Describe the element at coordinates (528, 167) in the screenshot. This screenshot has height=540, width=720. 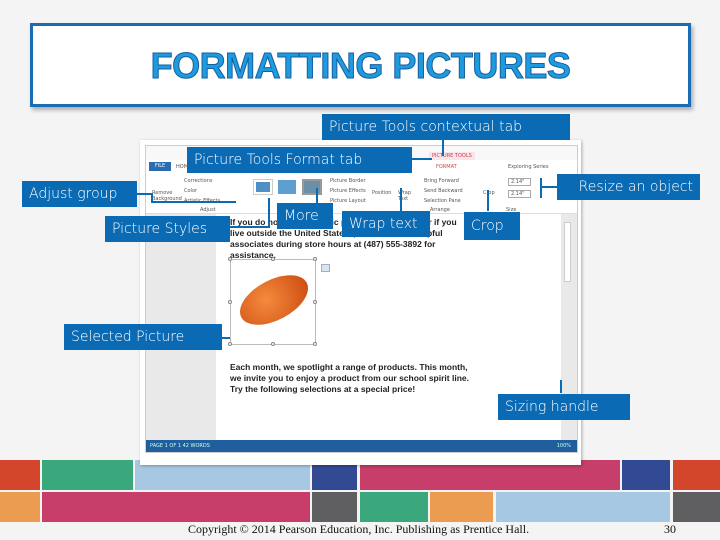
I see `account-name: Exploring Series` at that location.